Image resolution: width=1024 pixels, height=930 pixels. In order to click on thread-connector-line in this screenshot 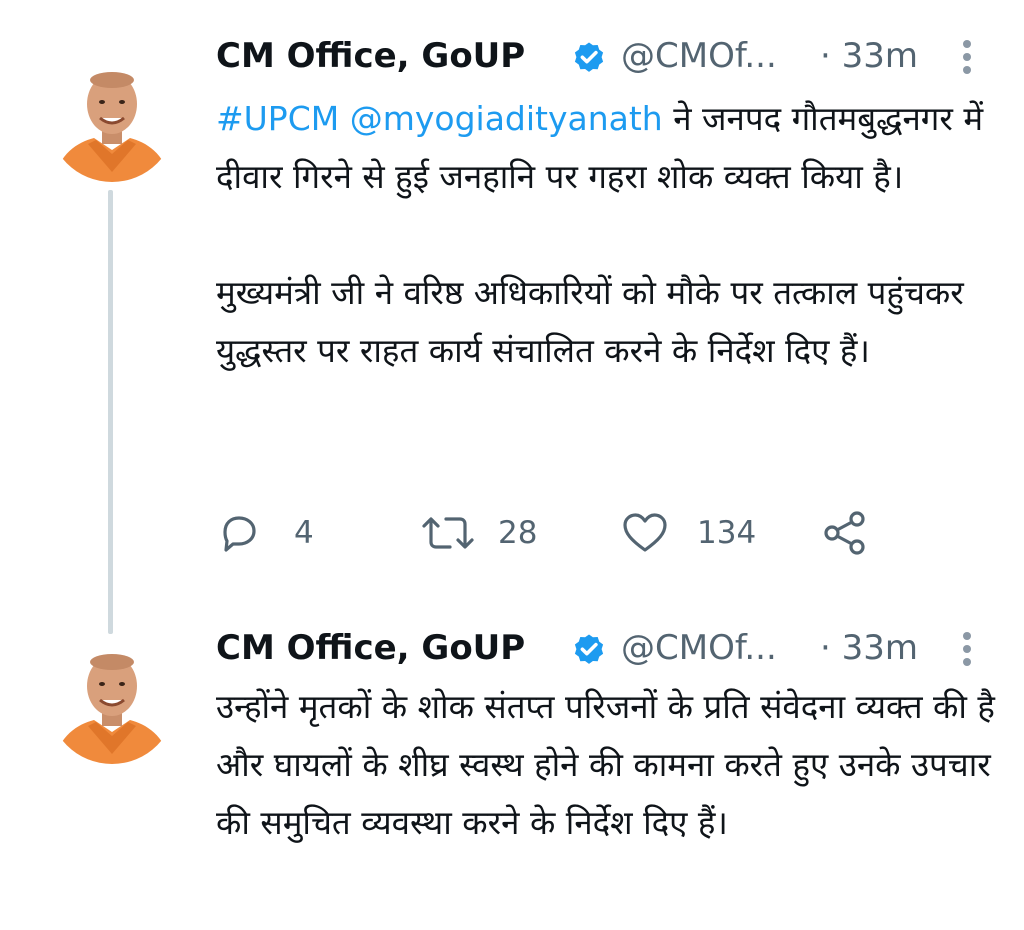, I will do `click(110, 412)`.